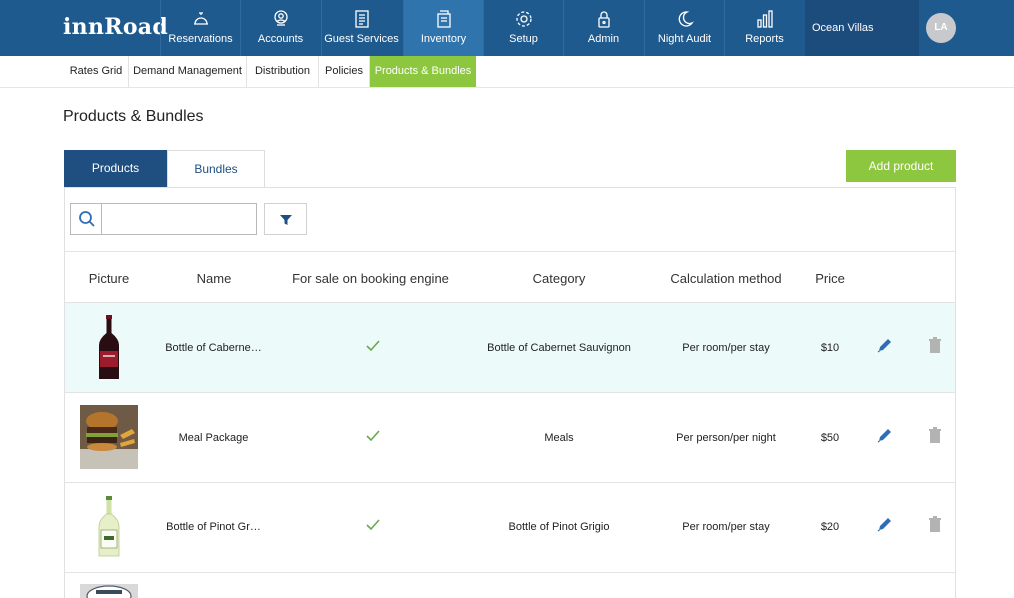 This screenshot has height=598, width=1014. I want to click on lock-icon, so click(603, 19).